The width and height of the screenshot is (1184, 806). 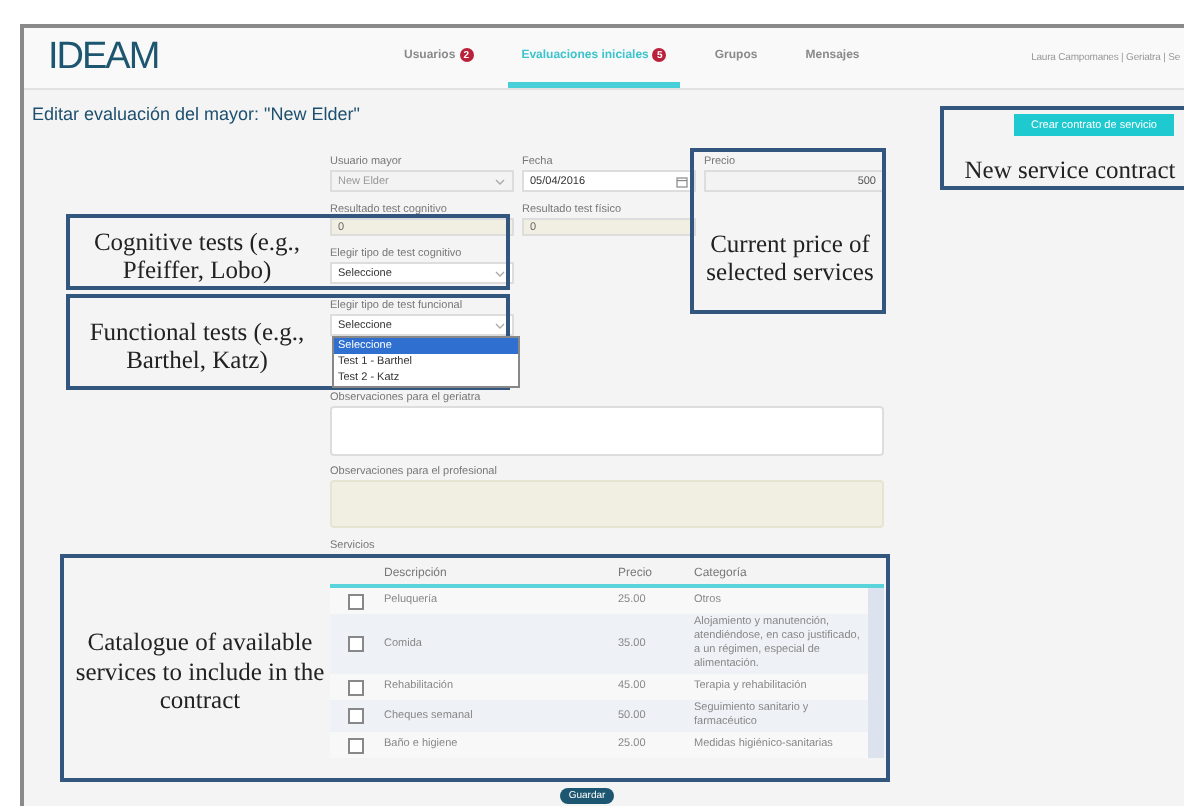 I want to click on callout-text: Cognitive tests (e.g., Pfeiffer, Lobo), so click(x=197, y=256).